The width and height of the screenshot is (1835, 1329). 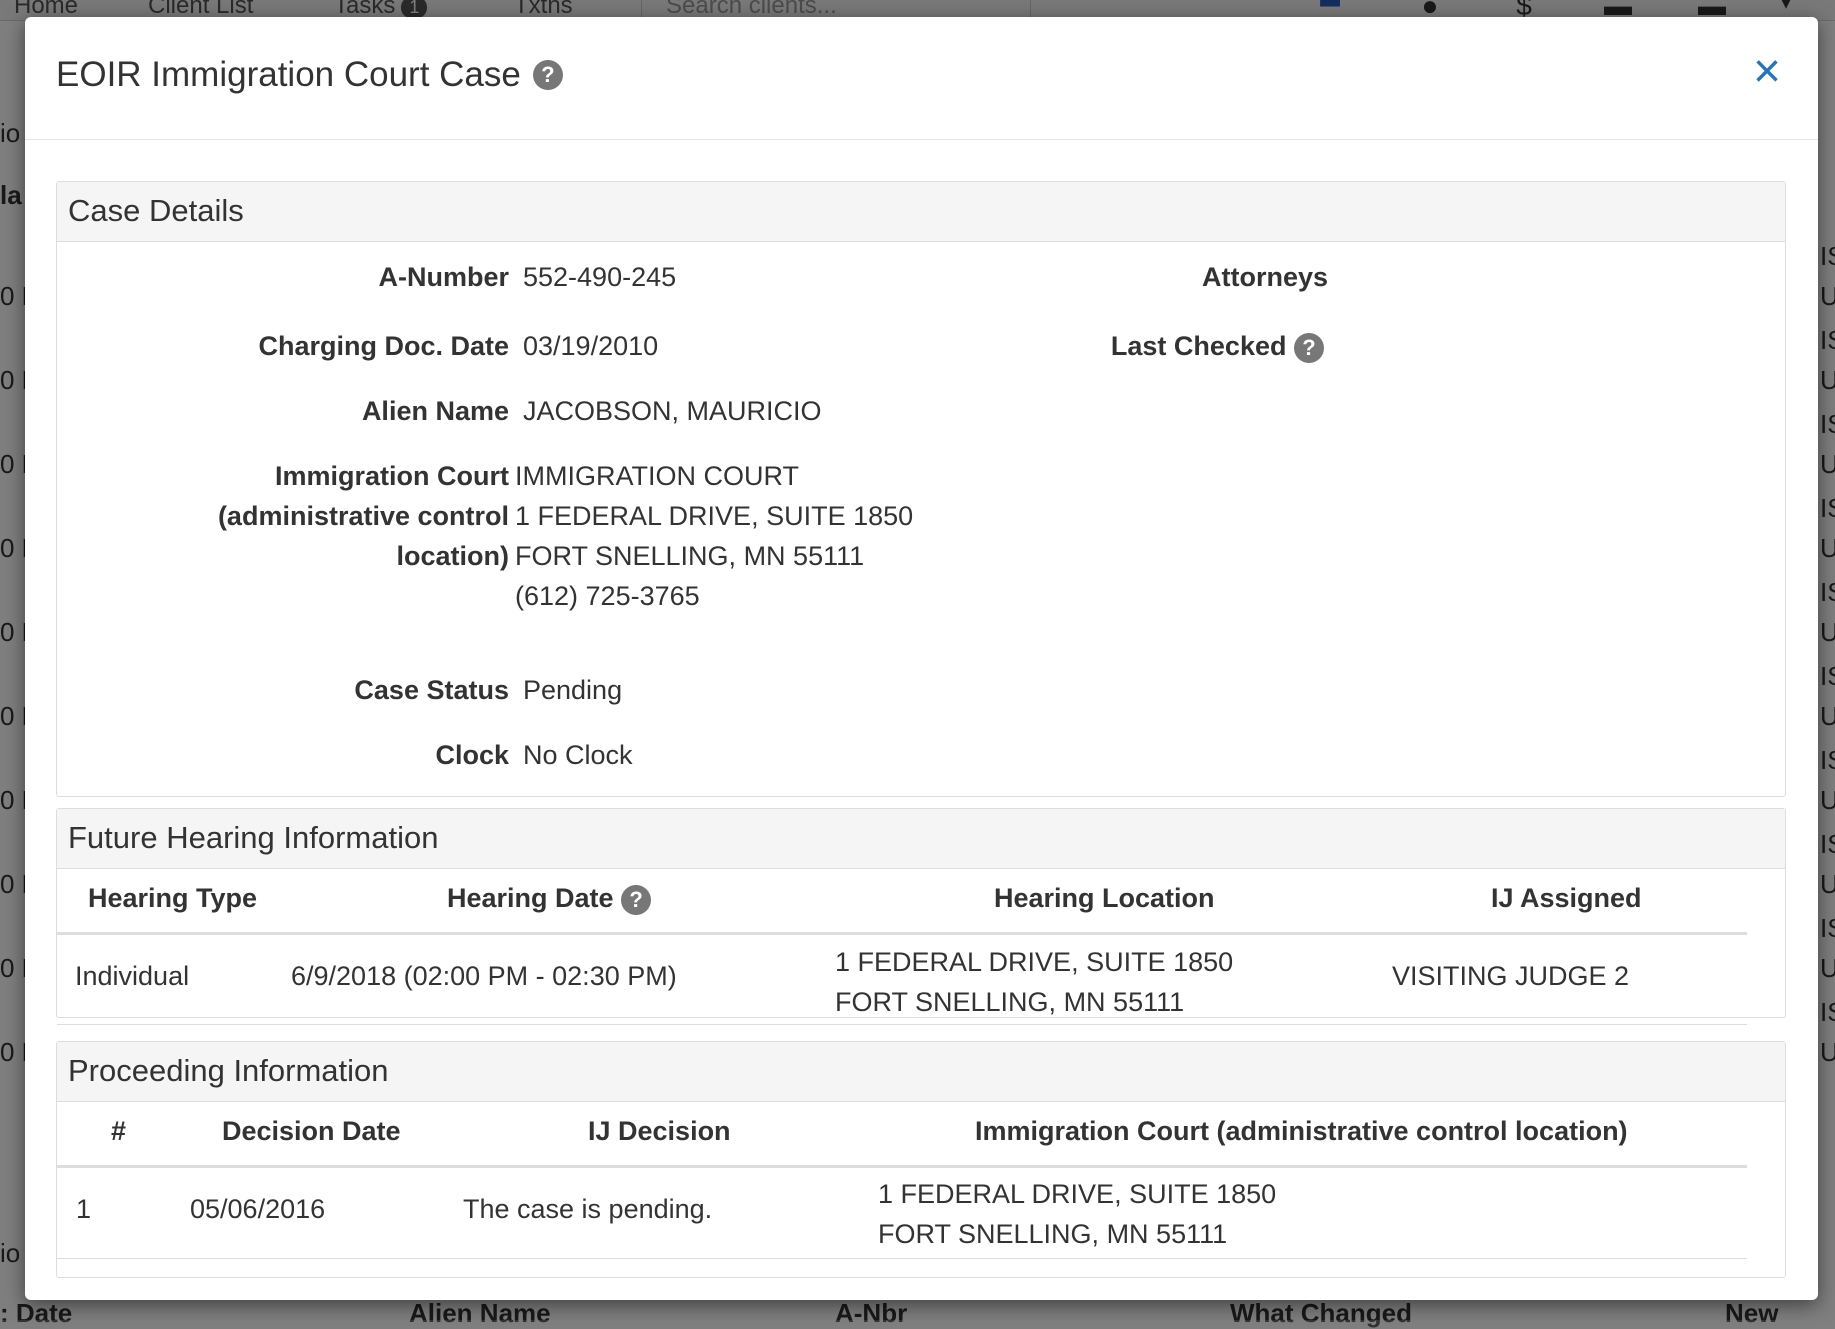 What do you see at coordinates (1198, 346) in the screenshot?
I see `last-checked-label-text: Last Checked` at bounding box center [1198, 346].